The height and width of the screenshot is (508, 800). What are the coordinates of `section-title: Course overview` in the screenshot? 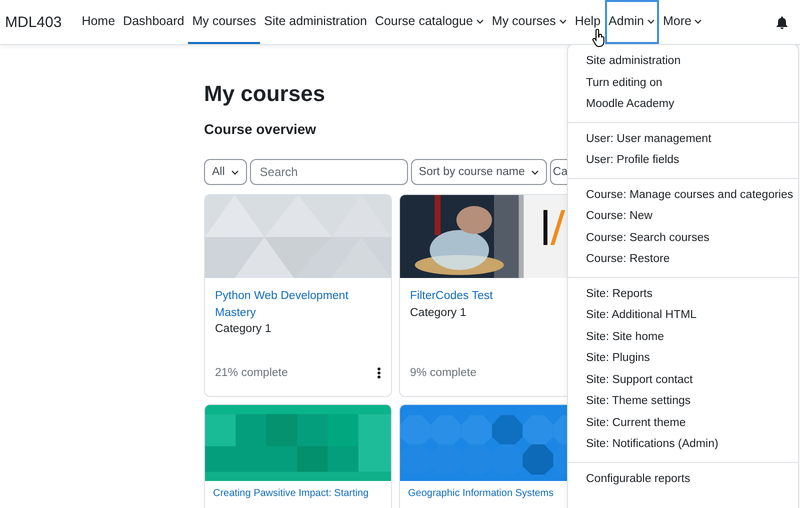 It's located at (260, 129).